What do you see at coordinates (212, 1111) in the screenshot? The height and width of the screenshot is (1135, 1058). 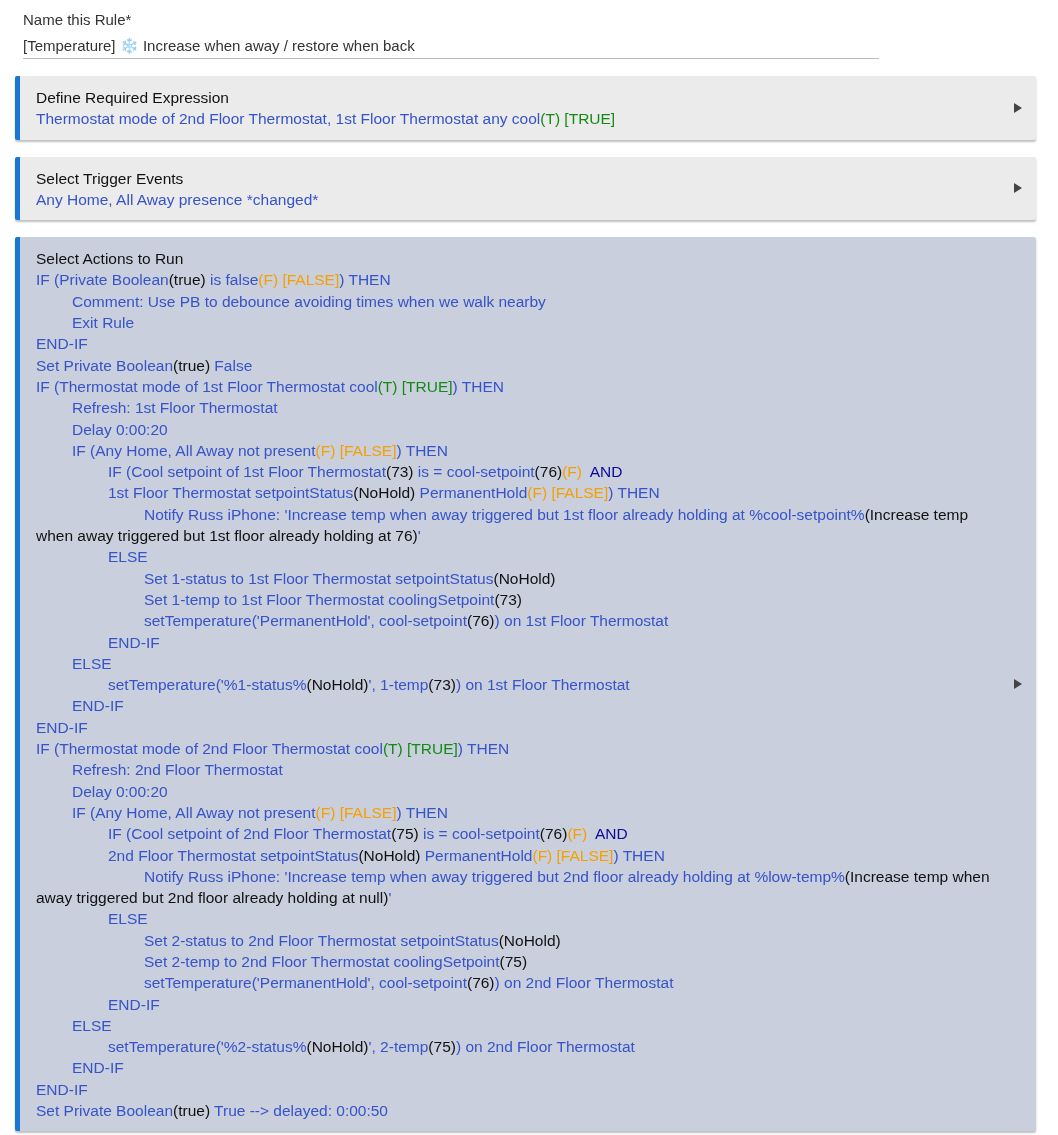 I see `rule-line: Set Private Boolean(true) True --> delayed: 0:00:50` at bounding box center [212, 1111].